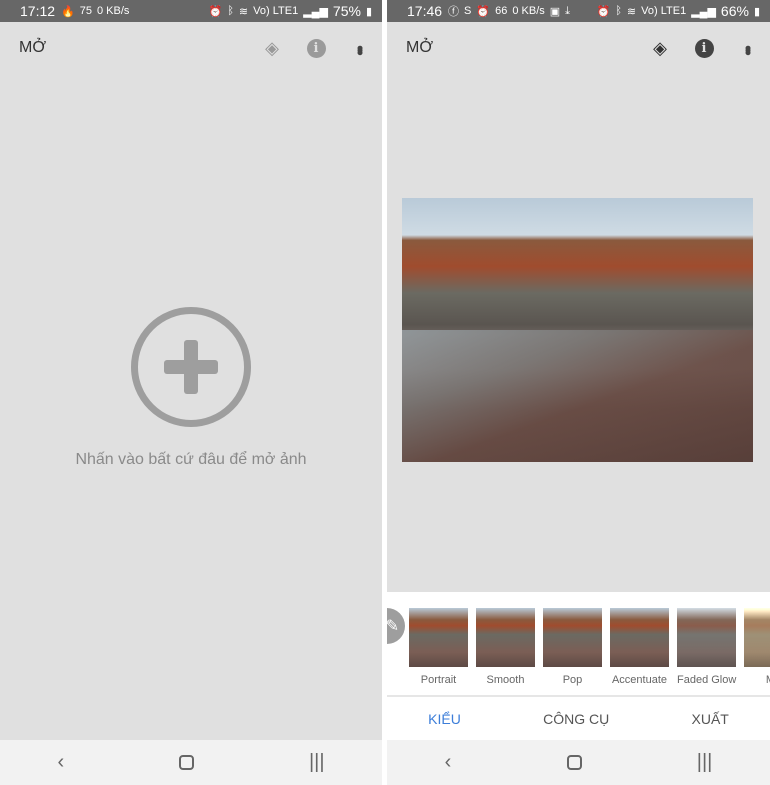 The width and height of the screenshot is (770, 785). What do you see at coordinates (454, 12) in the screenshot?
I see `facebook-icon: ⓕ` at bounding box center [454, 12].